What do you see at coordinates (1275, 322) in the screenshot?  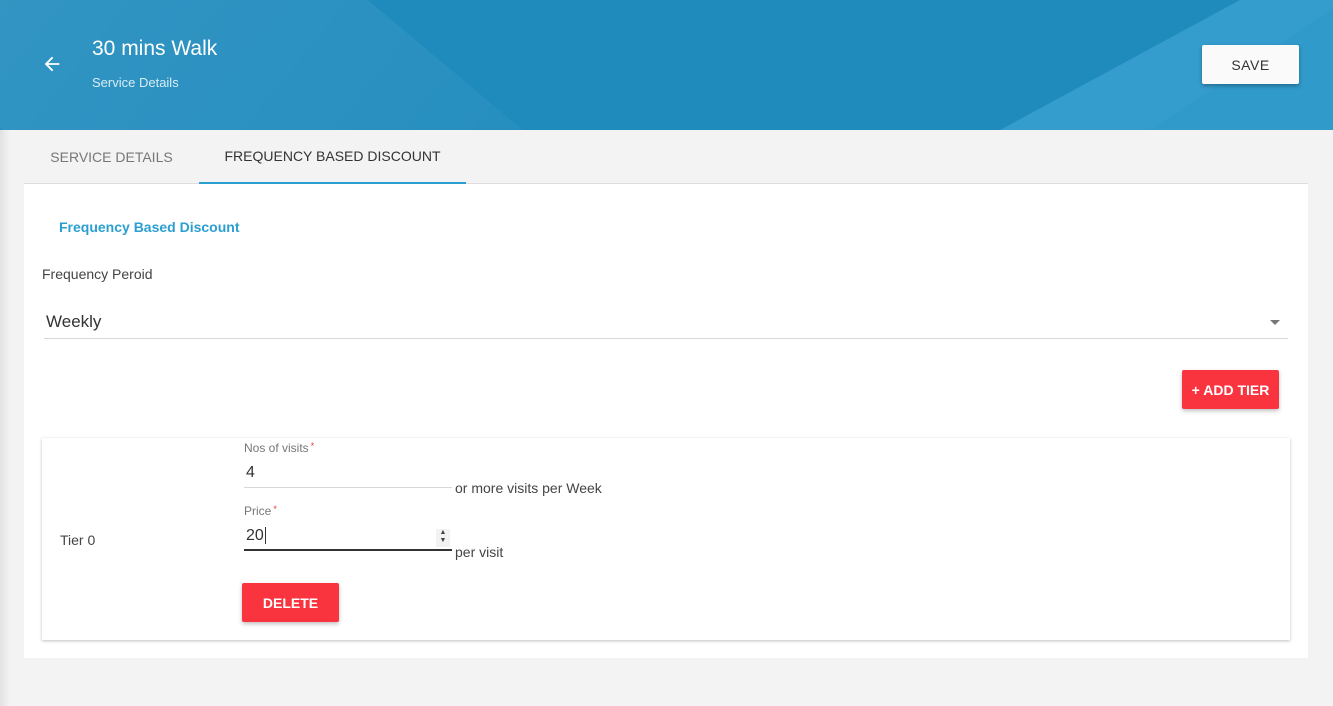 I see `dropdown-caret-icon` at bounding box center [1275, 322].